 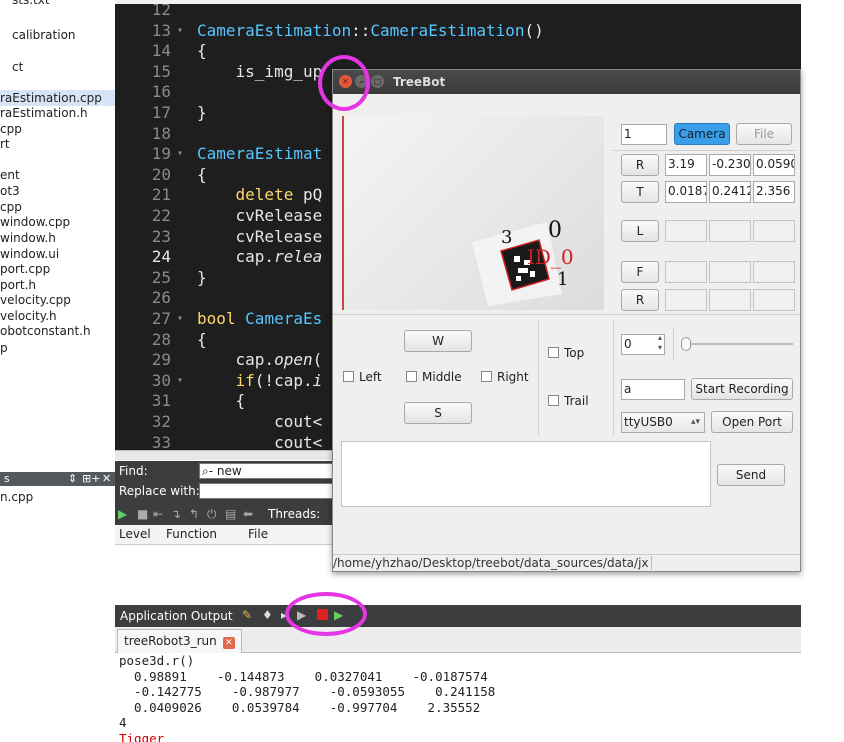 I want to click on spin-box: 0 ▴ ▾, so click(x=643, y=344).